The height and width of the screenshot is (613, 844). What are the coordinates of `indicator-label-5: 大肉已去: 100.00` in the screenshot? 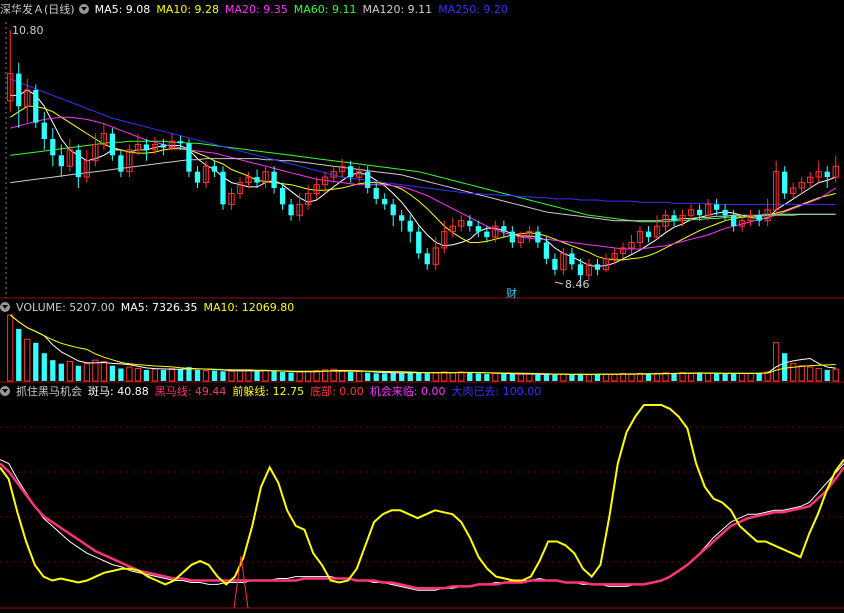 It's located at (496, 391).